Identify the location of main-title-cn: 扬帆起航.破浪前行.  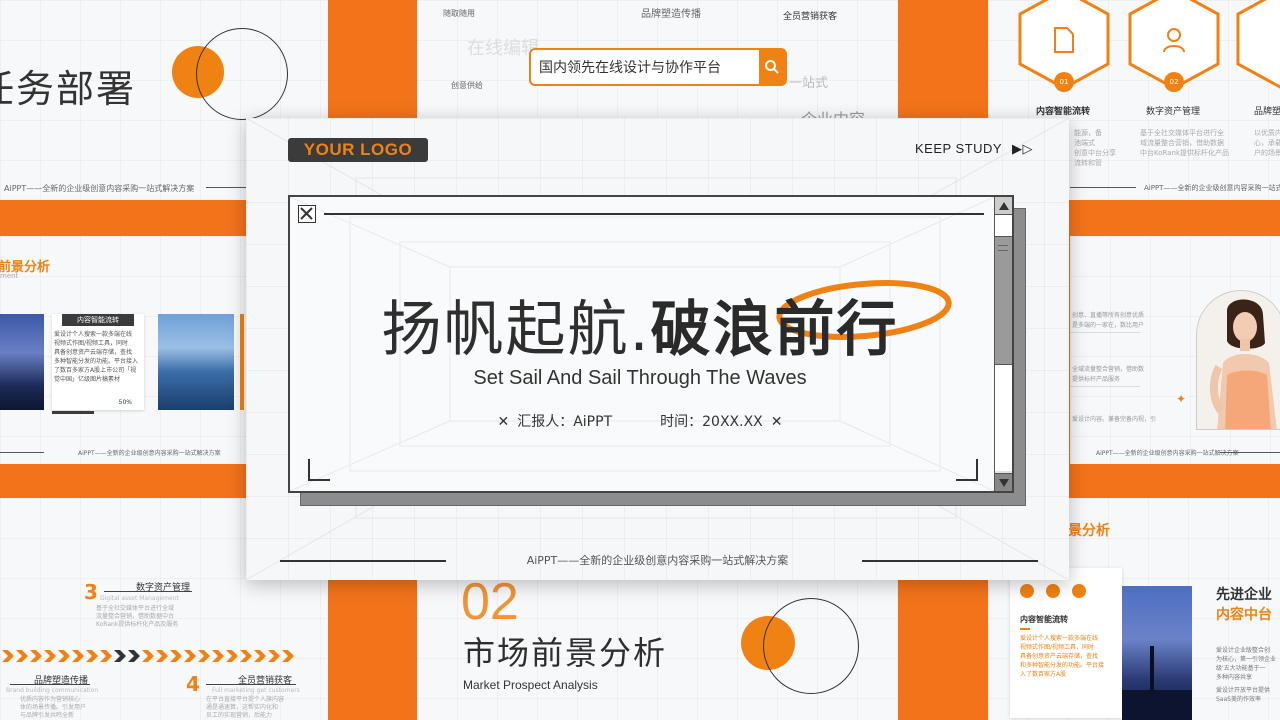
(640, 324).